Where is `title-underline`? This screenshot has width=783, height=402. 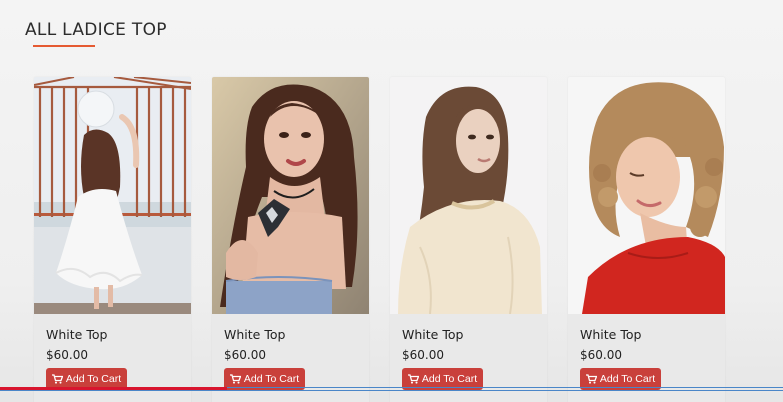
title-underline is located at coordinates (64, 46).